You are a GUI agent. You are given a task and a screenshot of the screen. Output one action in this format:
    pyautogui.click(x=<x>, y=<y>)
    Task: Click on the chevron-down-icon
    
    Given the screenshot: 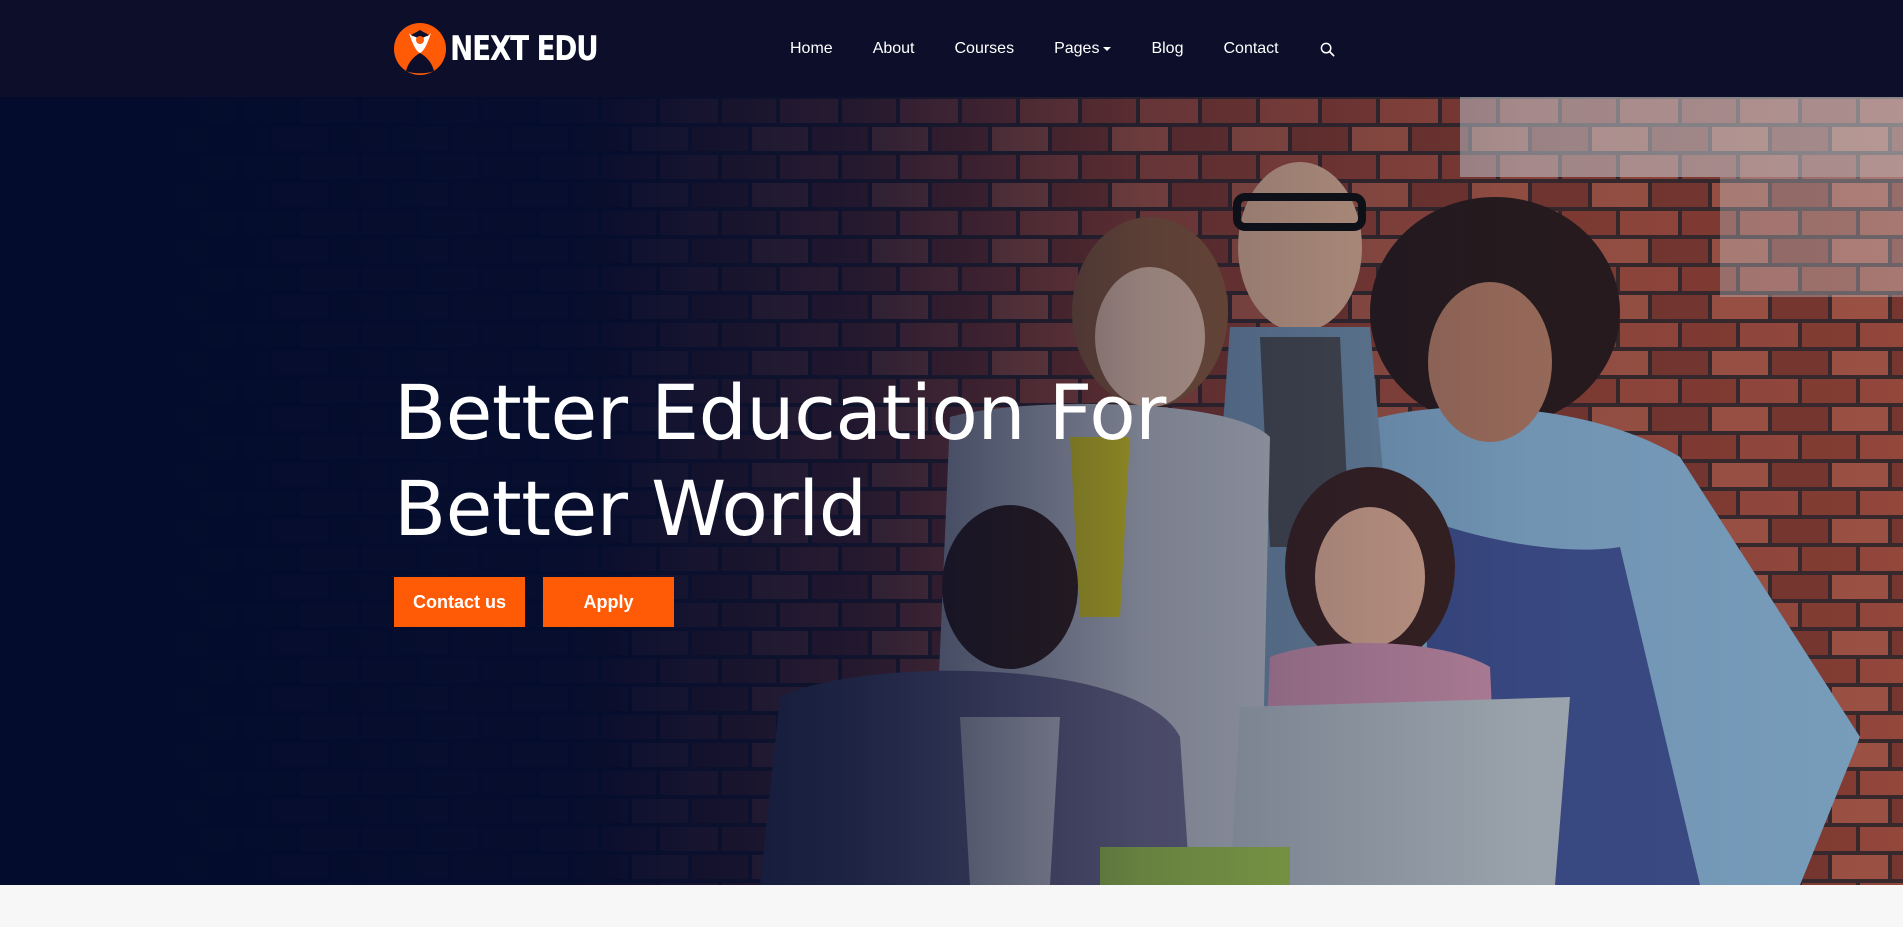 What is the action you would take?
    pyautogui.click(x=1107, y=49)
    